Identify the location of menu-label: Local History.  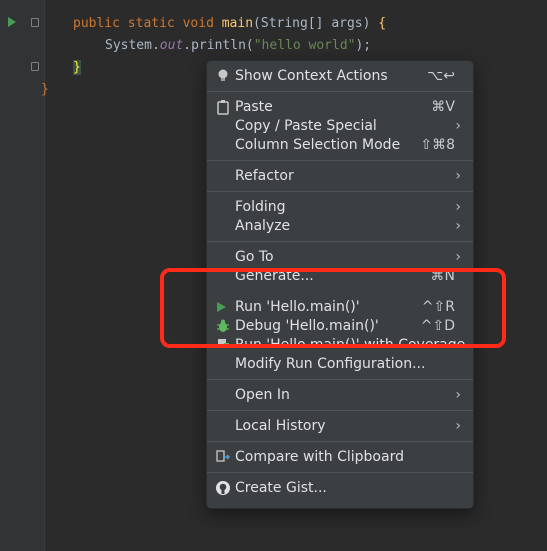
(280, 426).